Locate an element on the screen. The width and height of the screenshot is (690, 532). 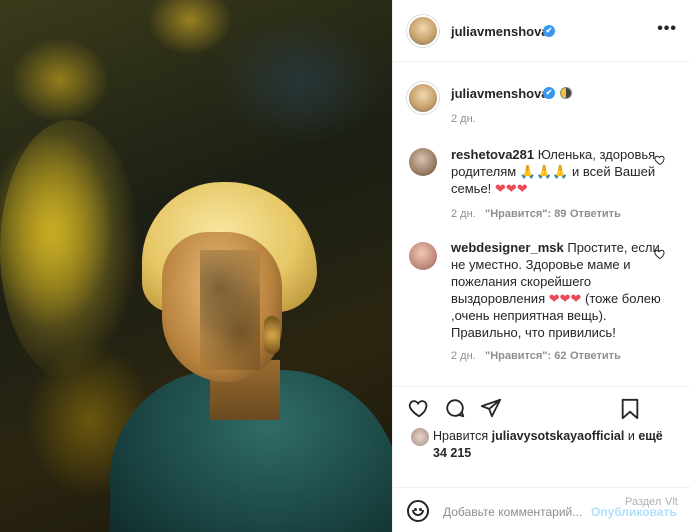
comment-username: webdesigner_msk is located at coordinates (507, 247).